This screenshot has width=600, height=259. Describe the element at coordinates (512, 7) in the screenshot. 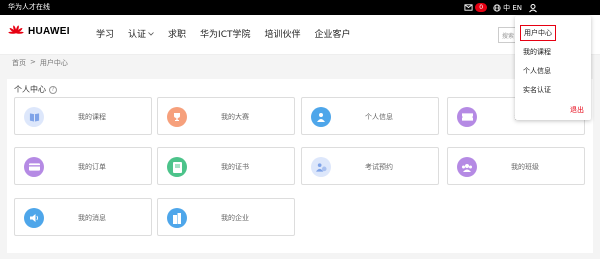

I see `language-label: 中 EN` at that location.